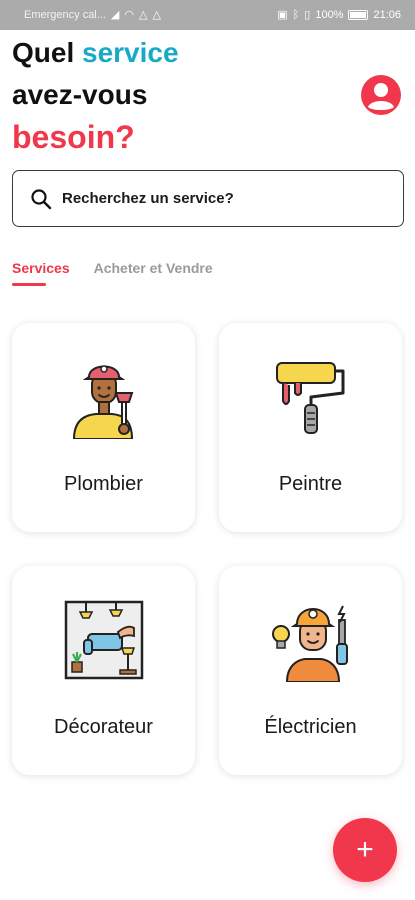  Describe the element at coordinates (41, 273) in the screenshot. I see `tab-services: Services` at that location.